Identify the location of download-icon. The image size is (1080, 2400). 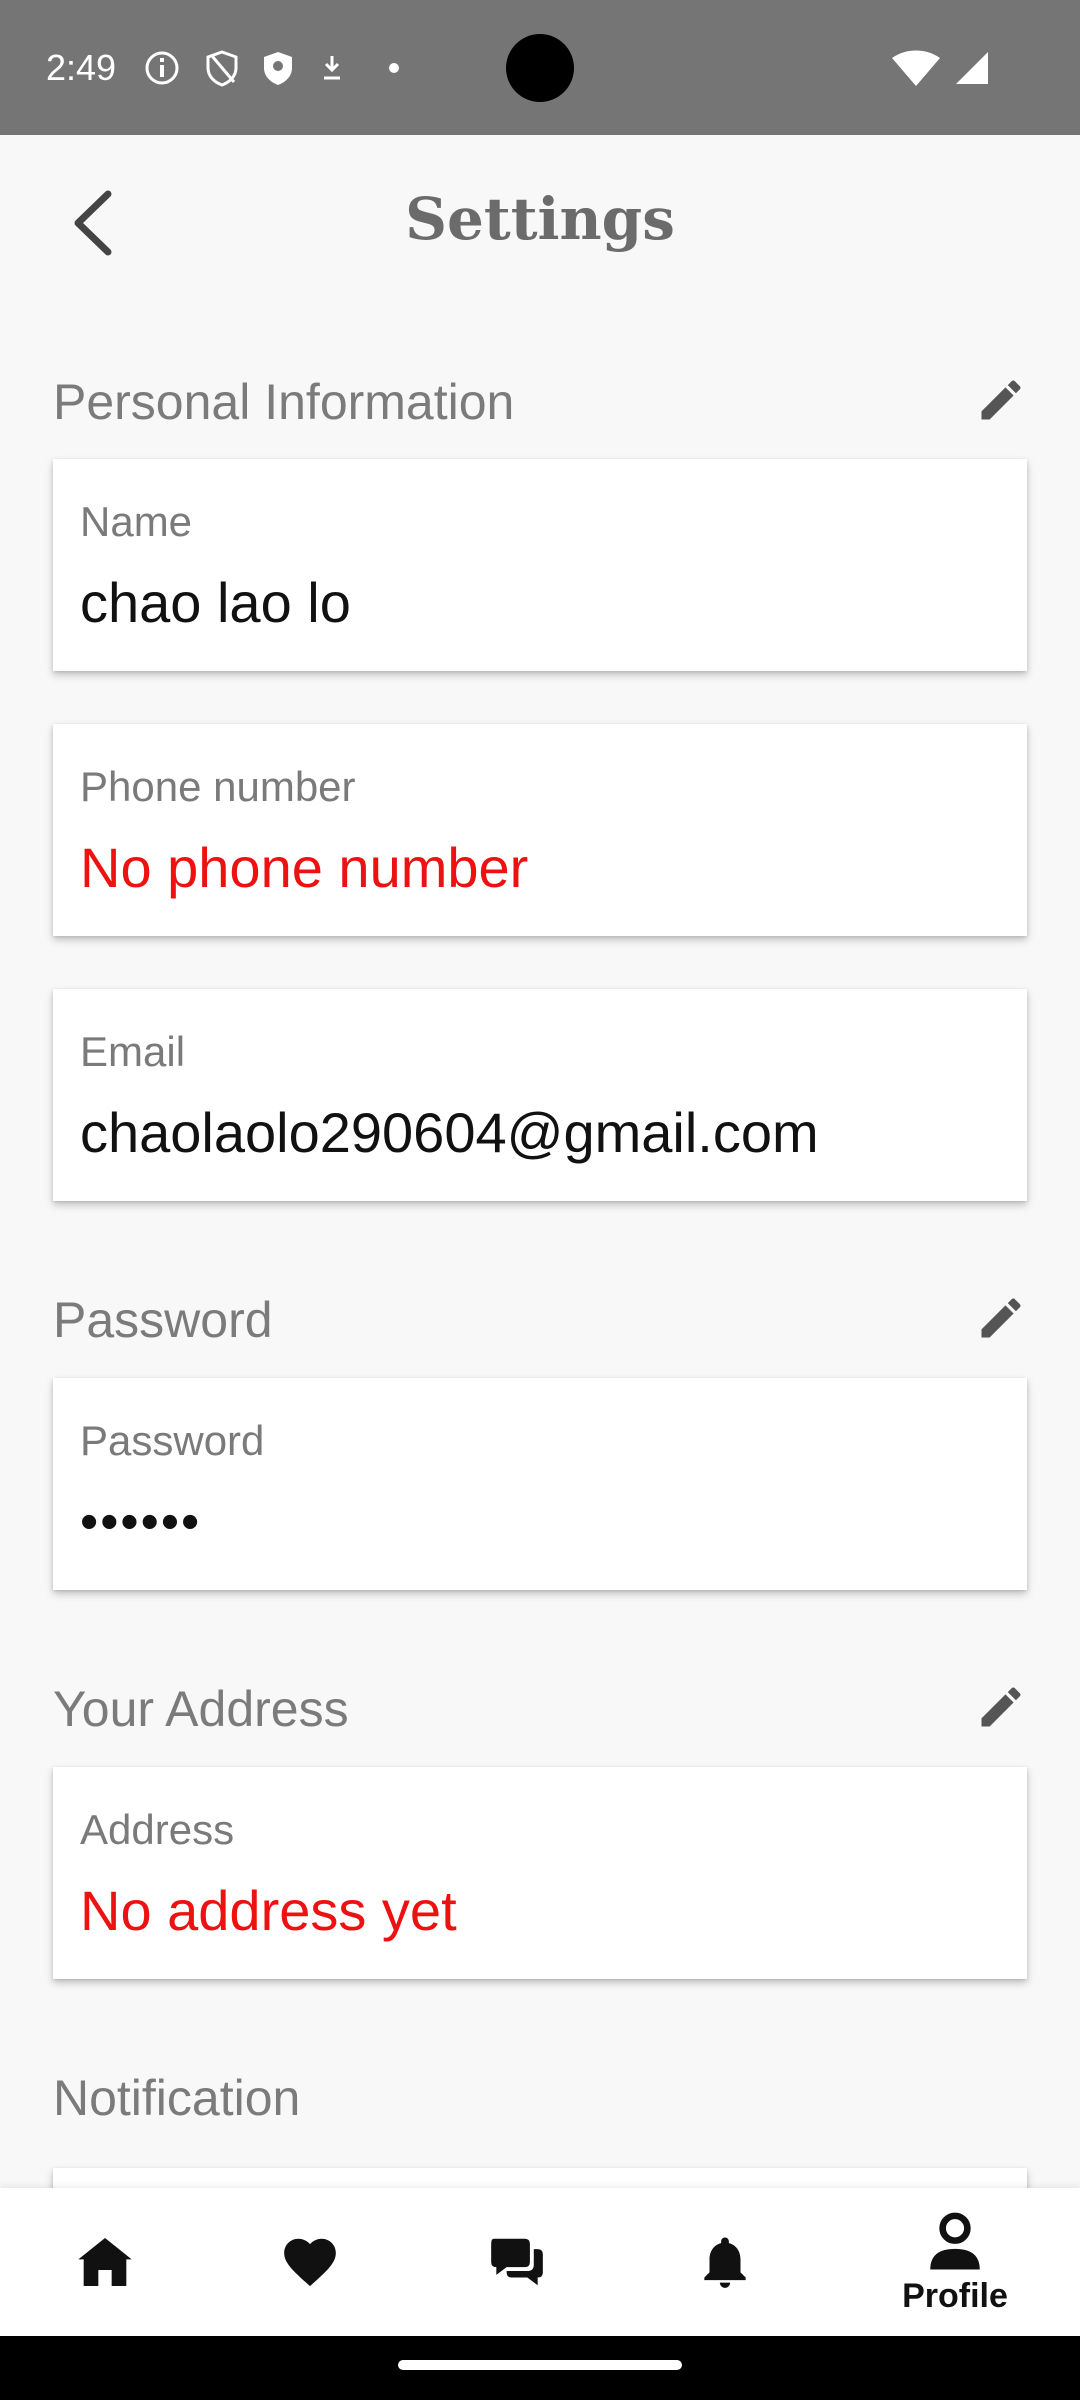
(332, 68).